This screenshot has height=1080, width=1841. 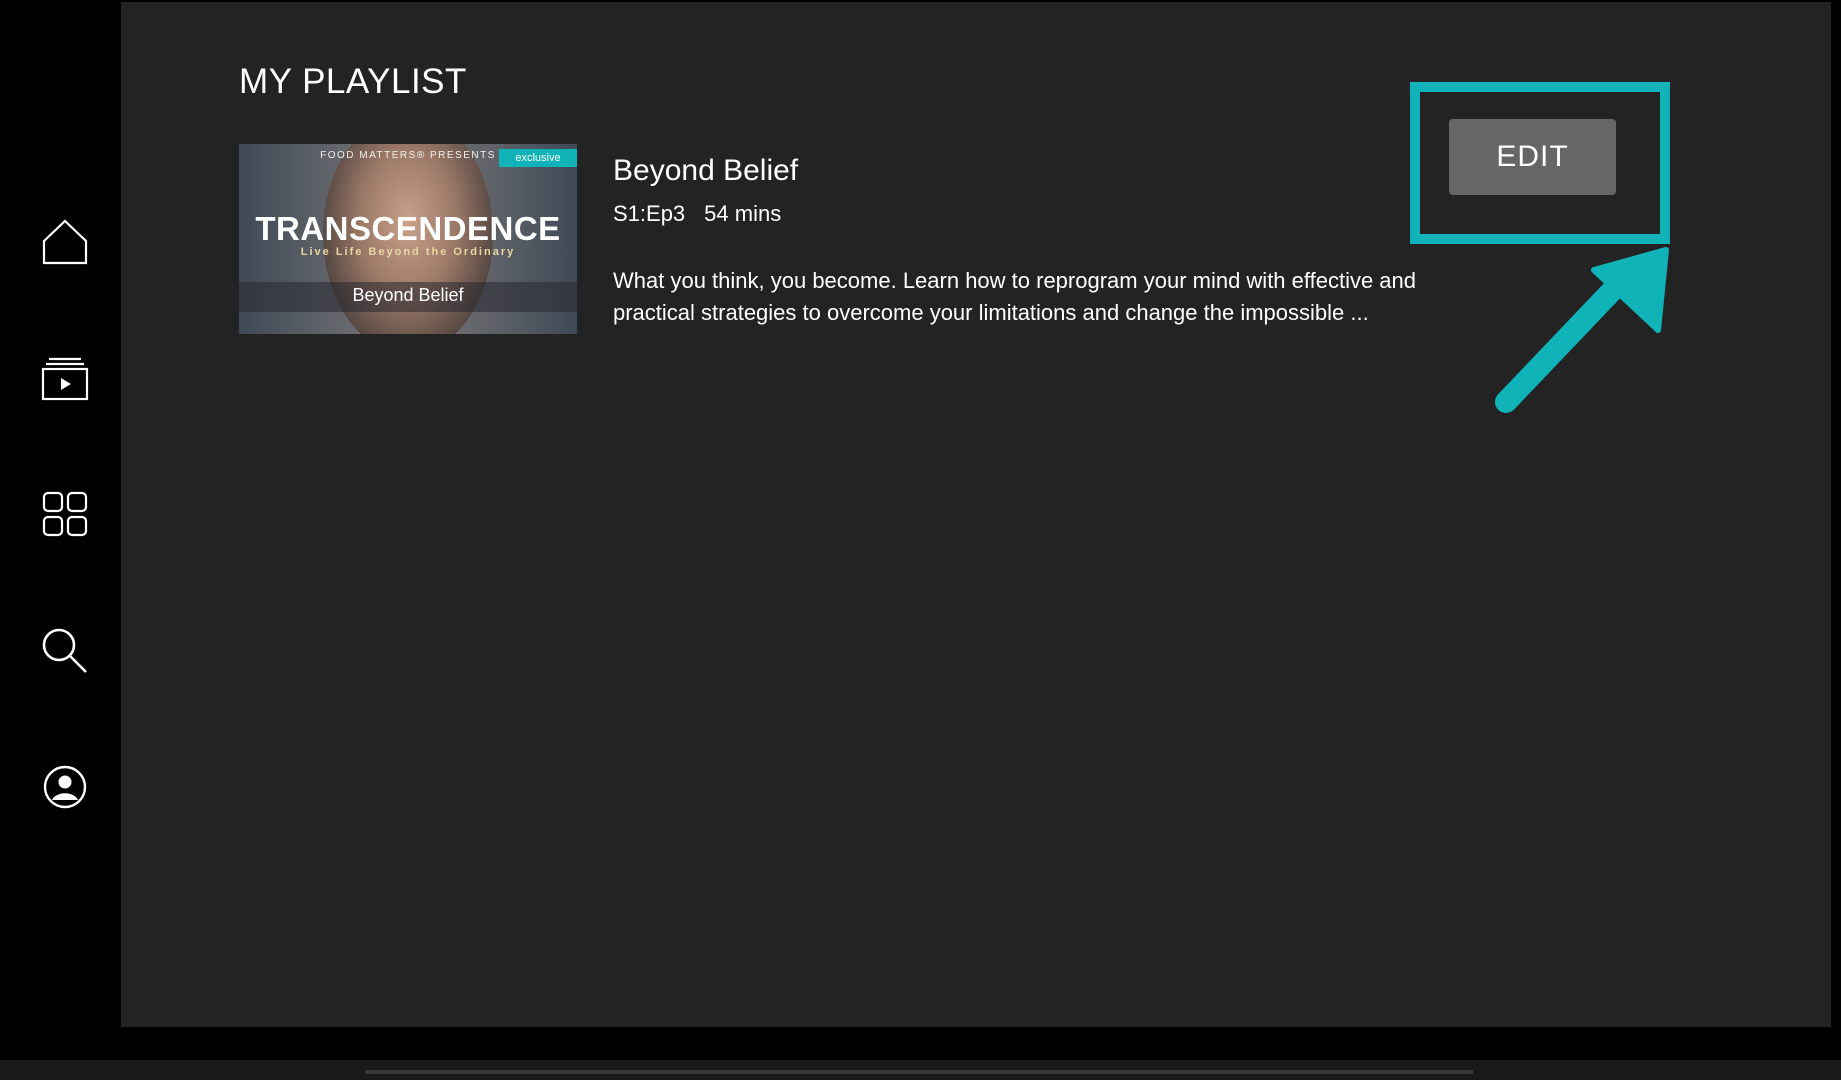 What do you see at coordinates (1582, 330) in the screenshot?
I see `pointer-arrow-icon` at bounding box center [1582, 330].